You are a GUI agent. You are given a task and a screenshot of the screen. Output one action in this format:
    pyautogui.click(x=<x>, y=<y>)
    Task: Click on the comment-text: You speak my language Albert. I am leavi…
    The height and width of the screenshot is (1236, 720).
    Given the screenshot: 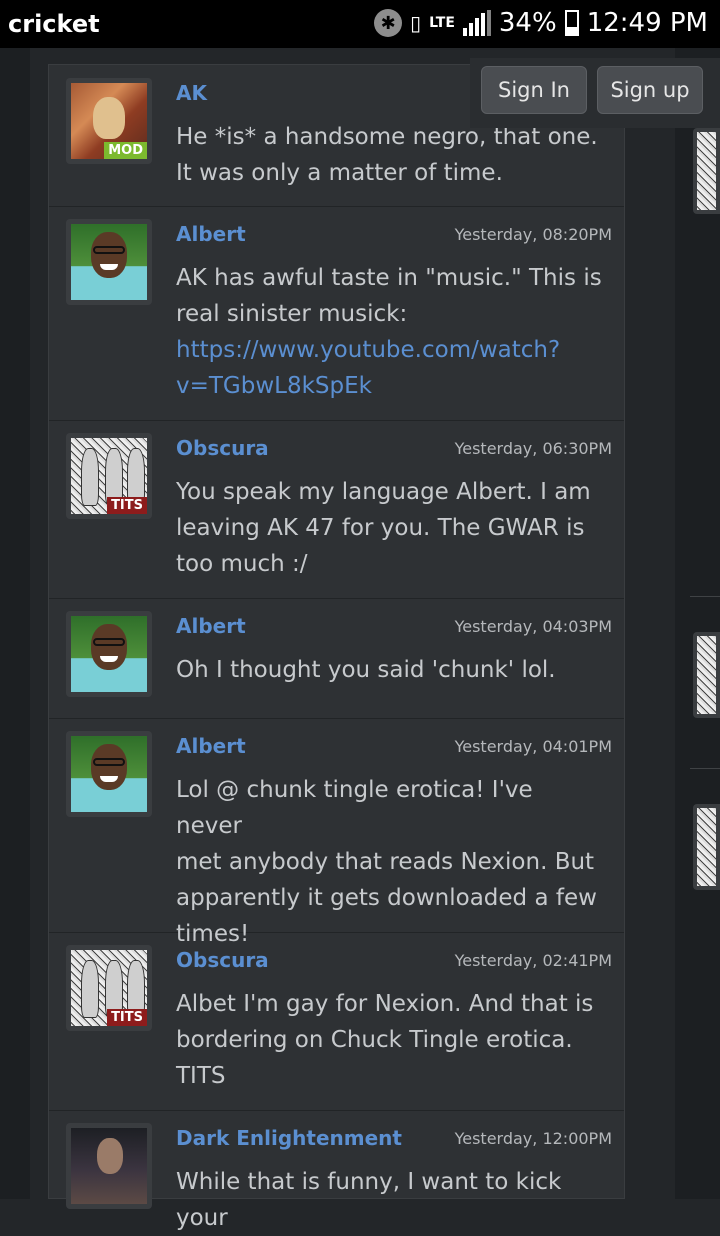 What is the action you would take?
    pyautogui.click(x=383, y=528)
    